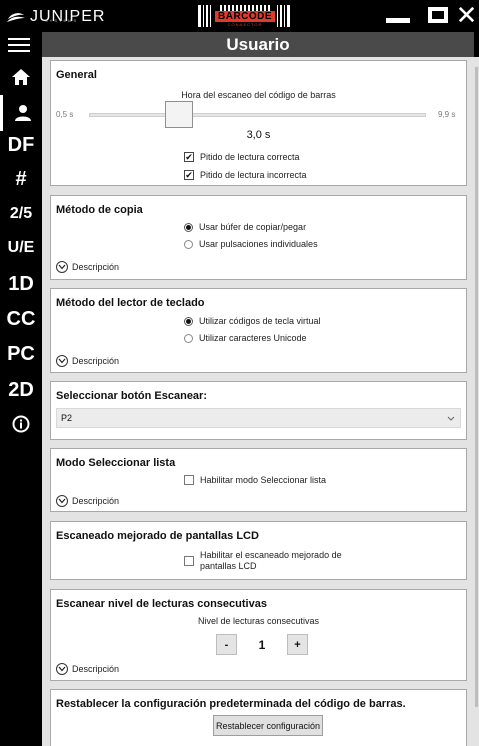 The height and width of the screenshot is (746, 479). Describe the element at coordinates (257, 115) in the screenshot. I see `scan-time-slider-track` at that location.